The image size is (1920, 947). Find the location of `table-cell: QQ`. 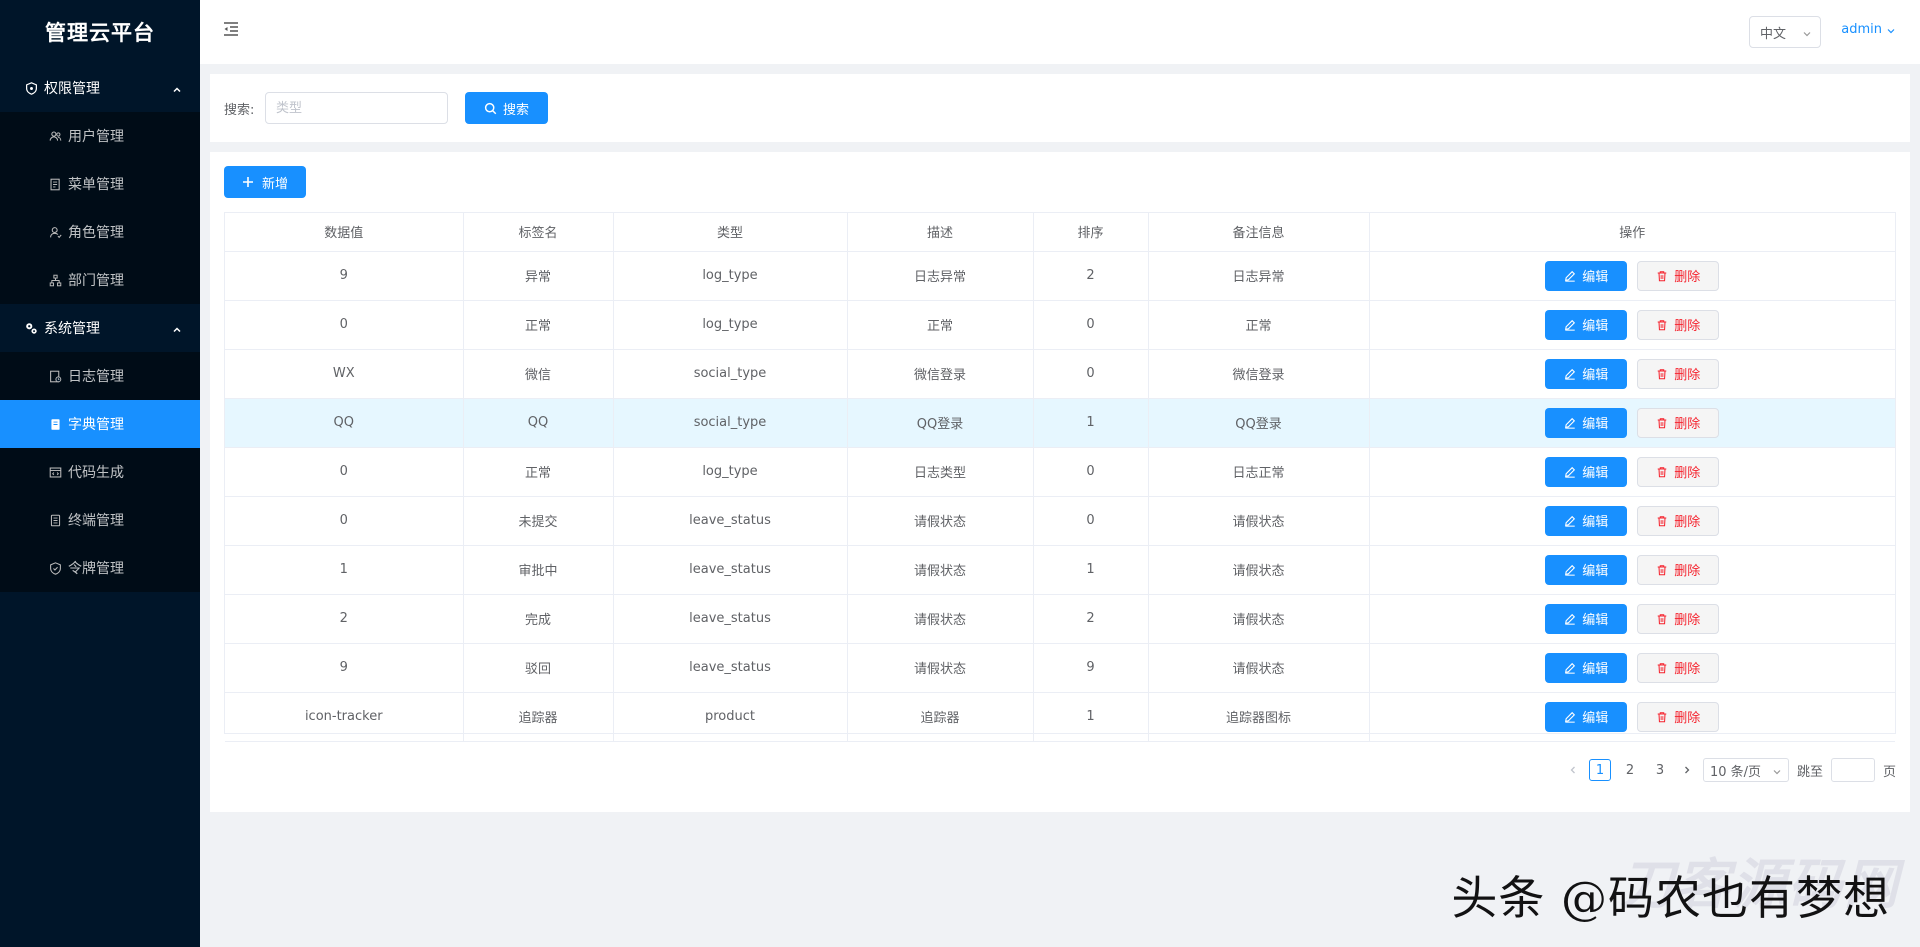

table-cell: QQ is located at coordinates (538, 423).